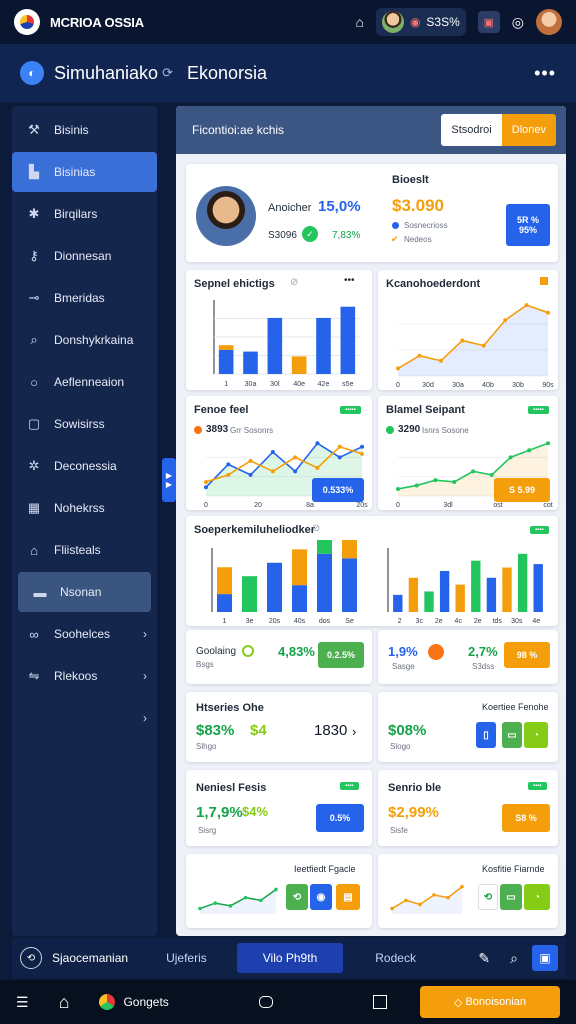  What do you see at coordinates (84, 214) in the screenshot?
I see `sidebar-item-2: ✱ Birqilars` at bounding box center [84, 214].